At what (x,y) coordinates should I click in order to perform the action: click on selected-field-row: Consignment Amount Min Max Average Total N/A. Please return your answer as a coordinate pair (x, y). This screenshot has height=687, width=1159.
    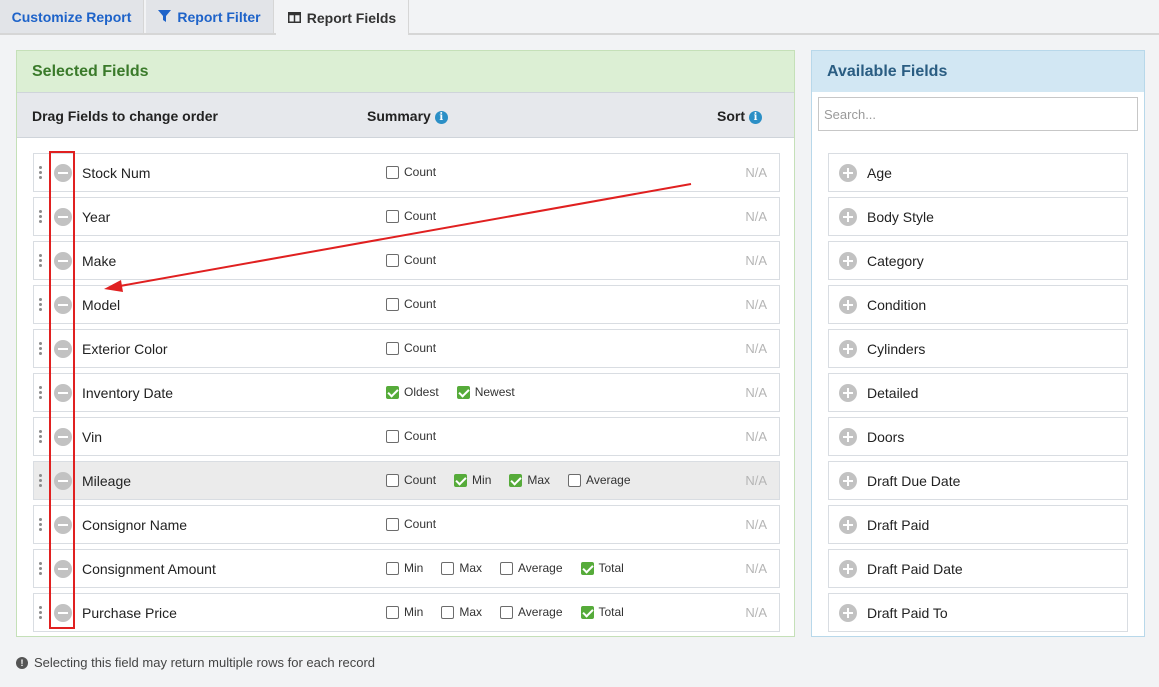
    Looking at the image, I should click on (406, 568).